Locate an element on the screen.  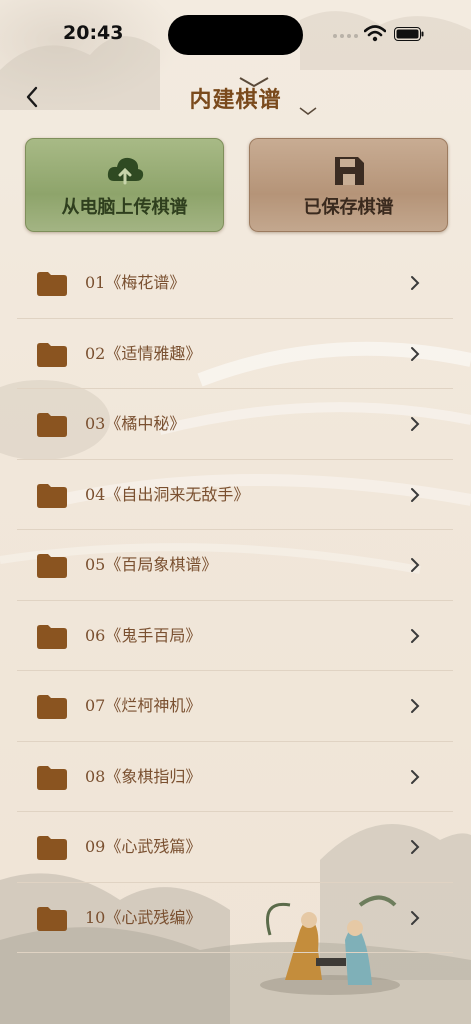
saved-manuals-button: 已保存棋谱 is located at coordinates (348, 185).